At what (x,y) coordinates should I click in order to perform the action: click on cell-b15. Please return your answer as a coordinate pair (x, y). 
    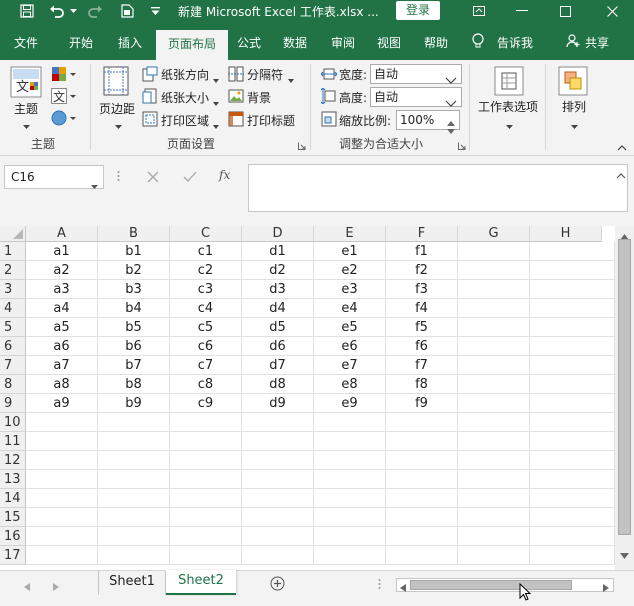
    Looking at the image, I should click on (134, 517).